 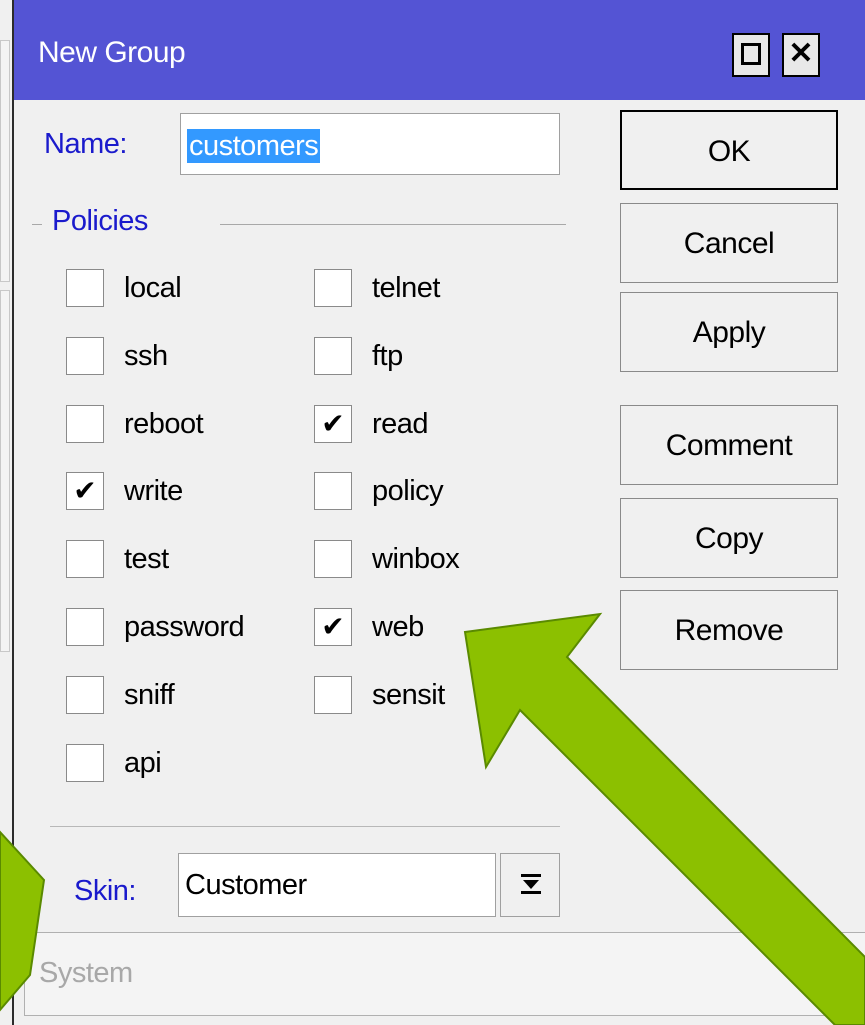 What do you see at coordinates (729, 243) in the screenshot?
I see `cancel-button: Cancel` at bounding box center [729, 243].